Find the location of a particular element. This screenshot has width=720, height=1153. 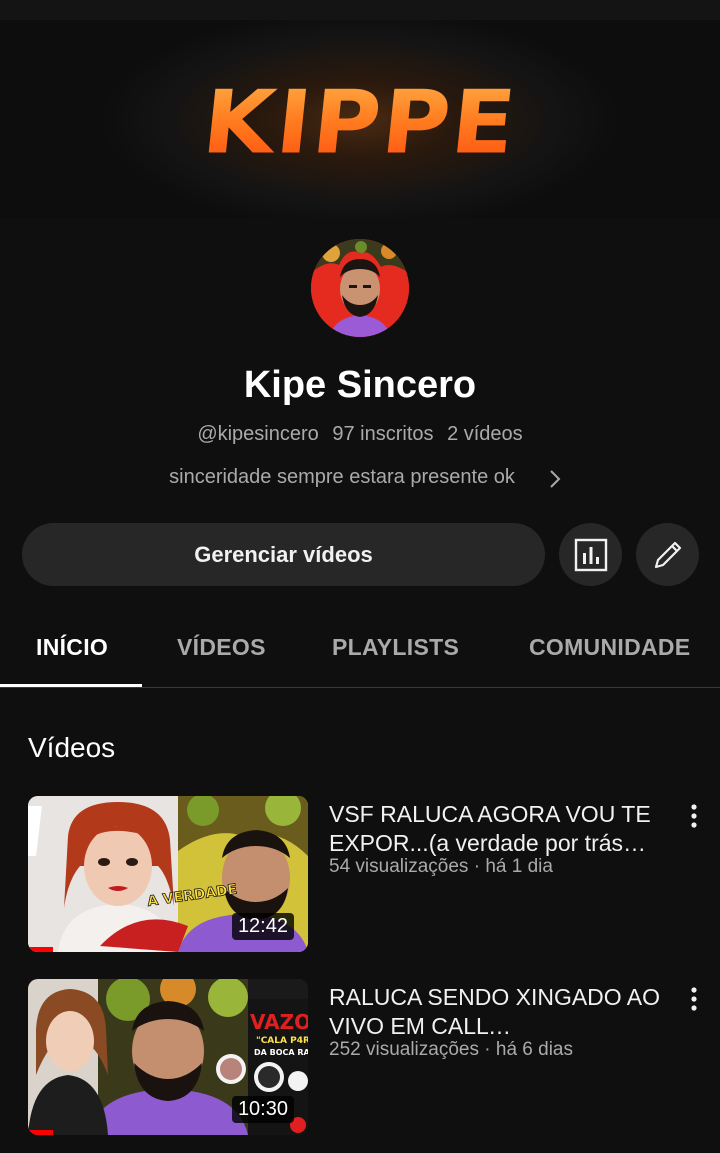

analytics-button is located at coordinates (590, 554).